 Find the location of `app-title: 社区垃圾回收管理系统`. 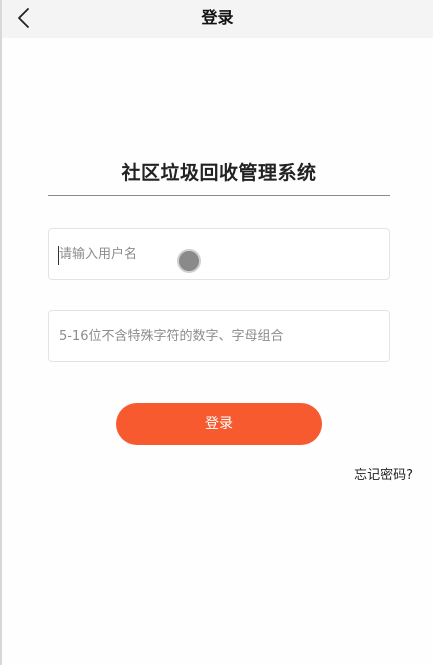

app-title: 社区垃圾回收管理系统 is located at coordinates (219, 173).